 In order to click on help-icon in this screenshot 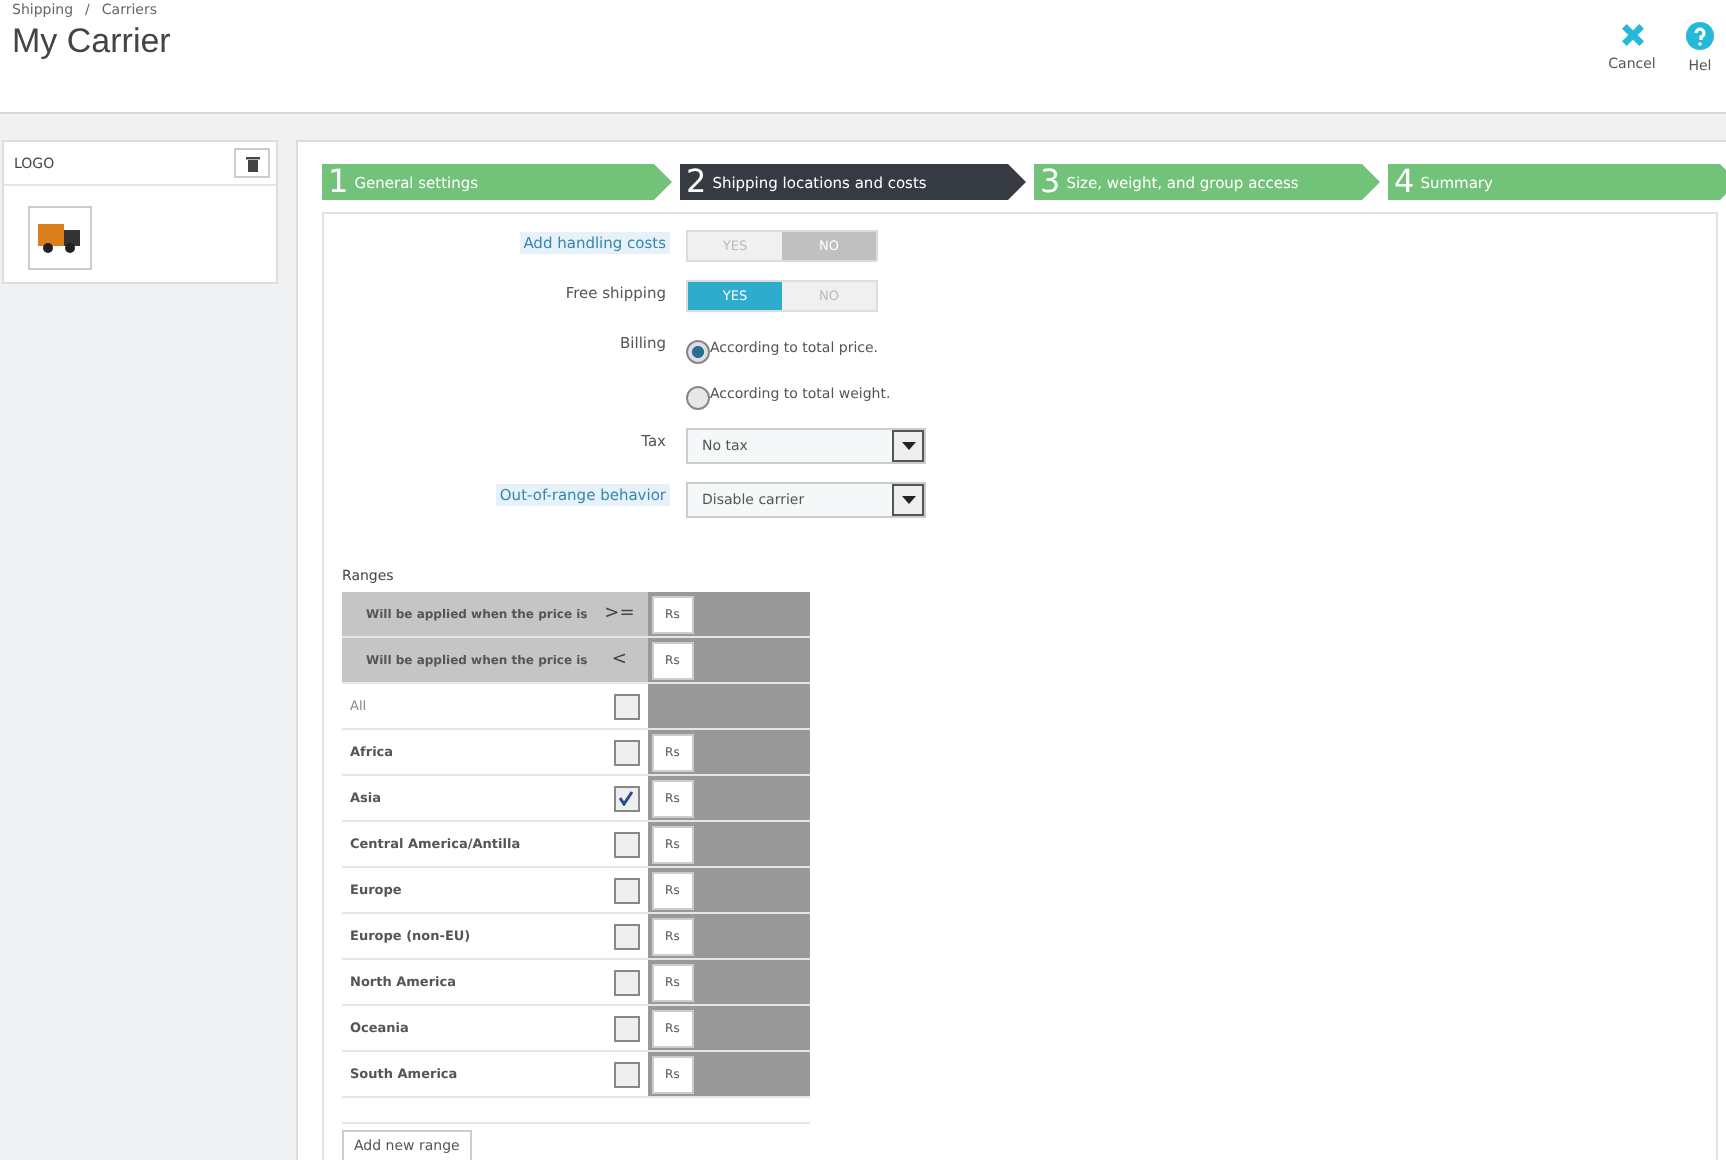, I will do `click(1700, 36)`.